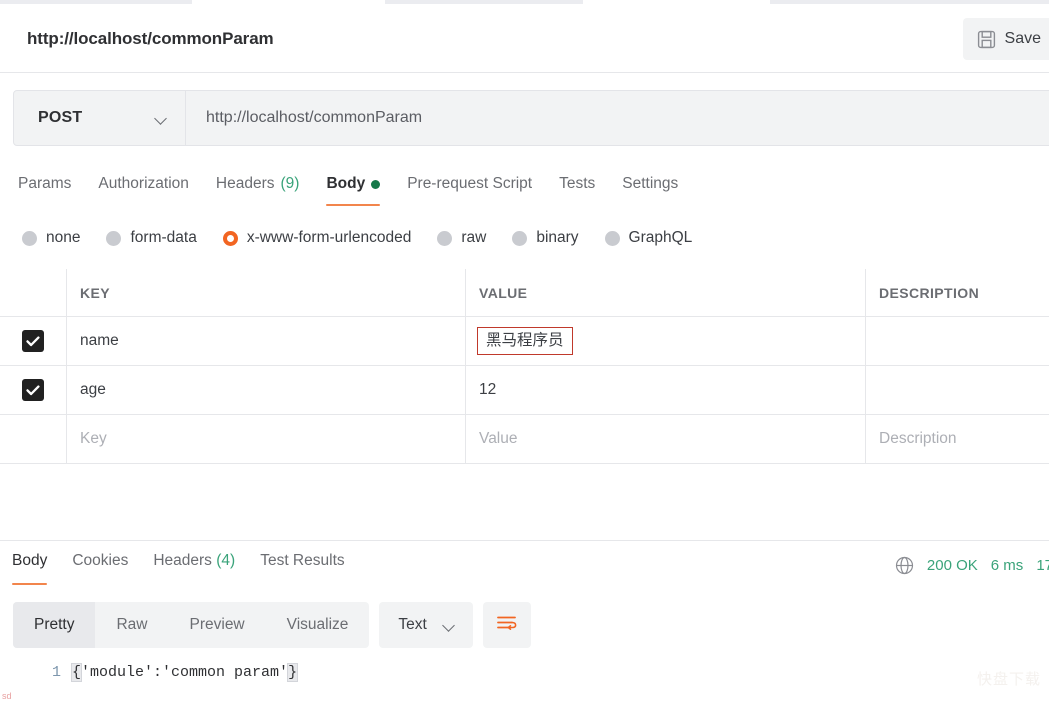  Describe the element at coordinates (33, 341) in the screenshot. I see `row-checkbox-name` at that location.